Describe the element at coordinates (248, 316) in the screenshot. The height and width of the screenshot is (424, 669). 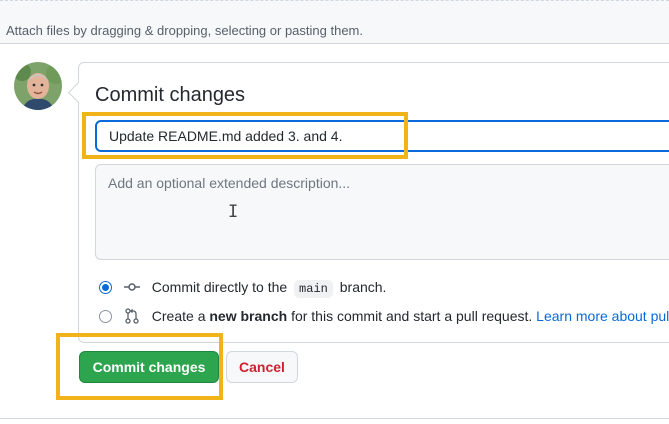
I see `new-branch-bold: new branch` at that location.